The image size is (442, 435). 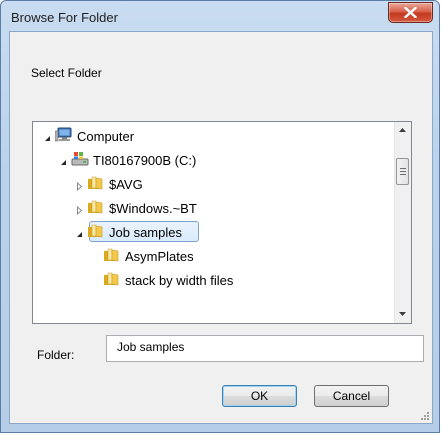 I want to click on tree-item: AsymPlates, so click(x=212, y=256).